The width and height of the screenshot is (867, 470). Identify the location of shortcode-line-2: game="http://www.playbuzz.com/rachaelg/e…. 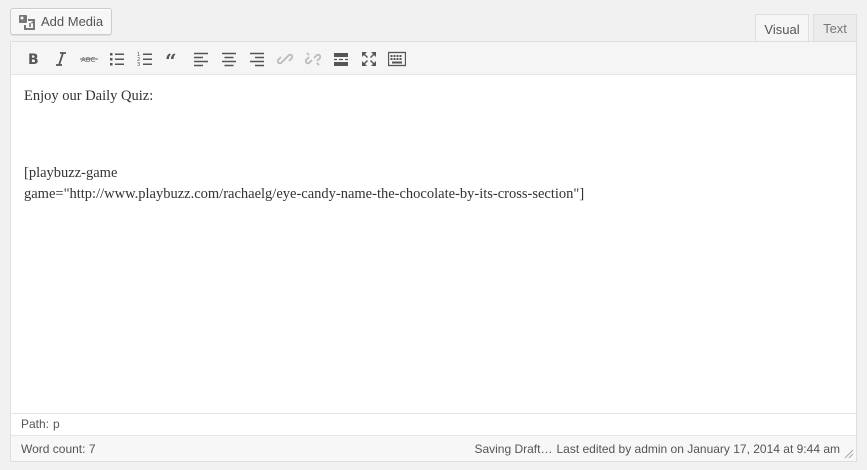
(304, 194).